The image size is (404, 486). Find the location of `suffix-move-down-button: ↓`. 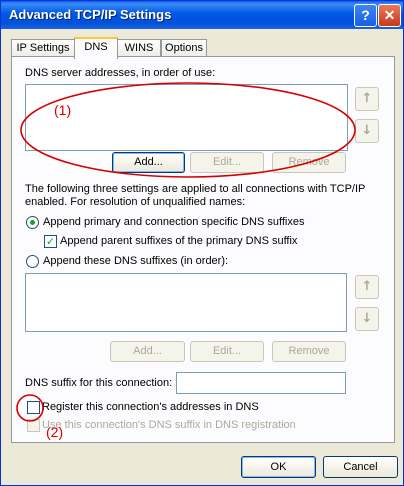

suffix-move-down-button: ↓ is located at coordinates (367, 319).